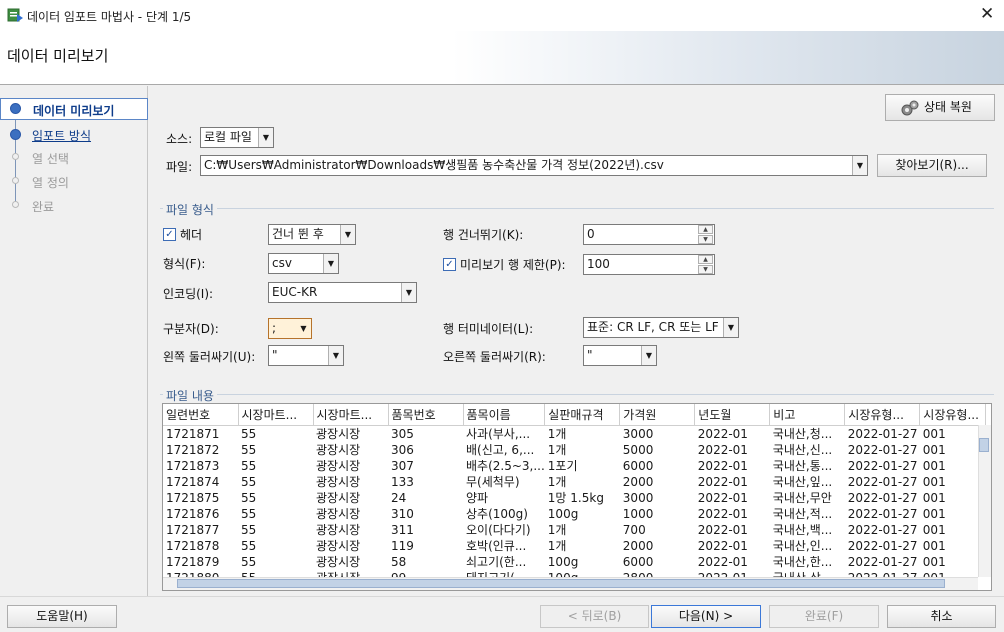 The width and height of the screenshot is (1004, 632). Describe the element at coordinates (275, 355) in the screenshot. I see `left-enclosure-value: "` at that location.